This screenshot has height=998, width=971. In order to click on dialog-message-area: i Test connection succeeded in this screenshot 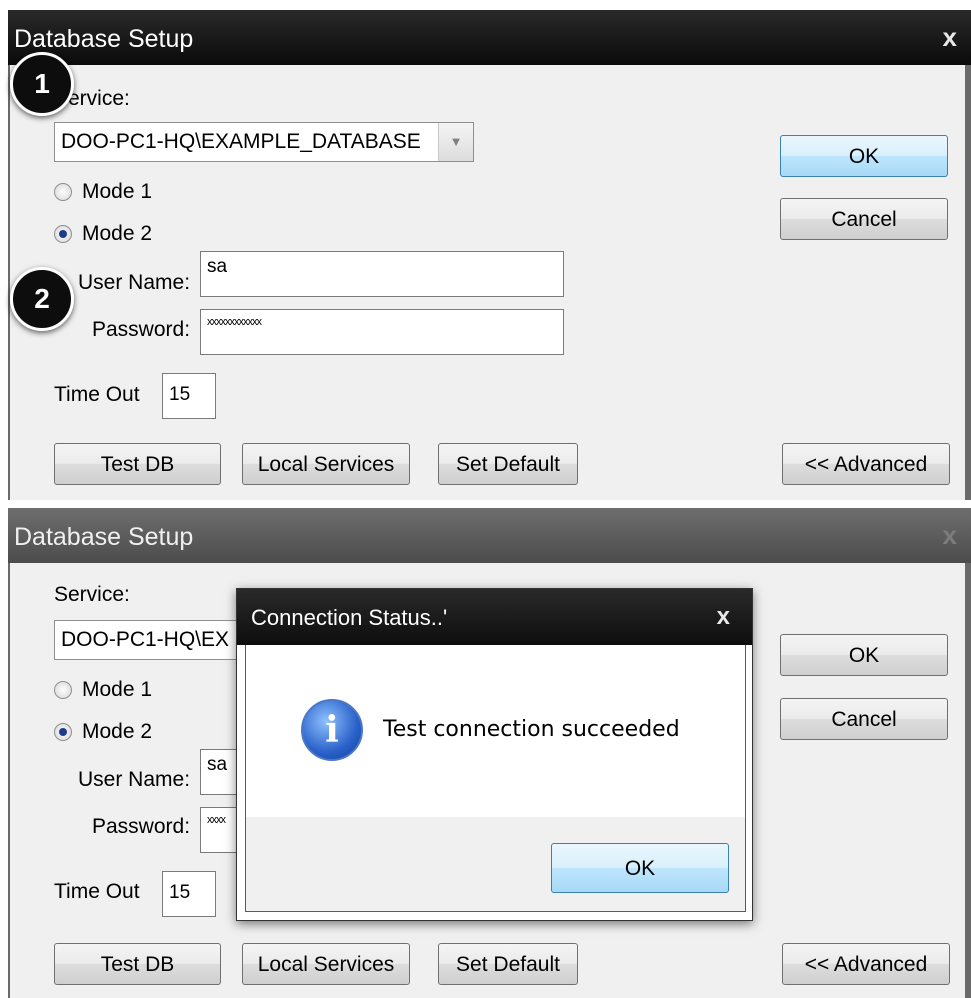, I will do `click(495, 731)`.